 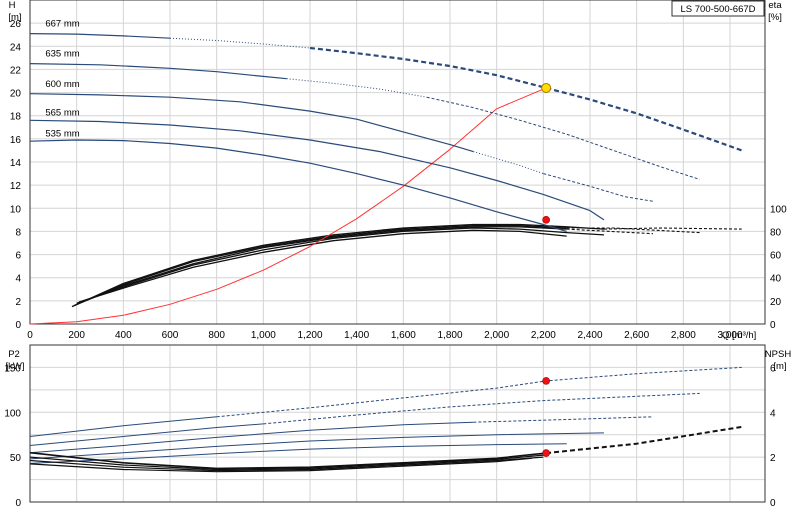 What do you see at coordinates (16, 186) in the screenshot?
I see `y-tick-label: 12` at bounding box center [16, 186].